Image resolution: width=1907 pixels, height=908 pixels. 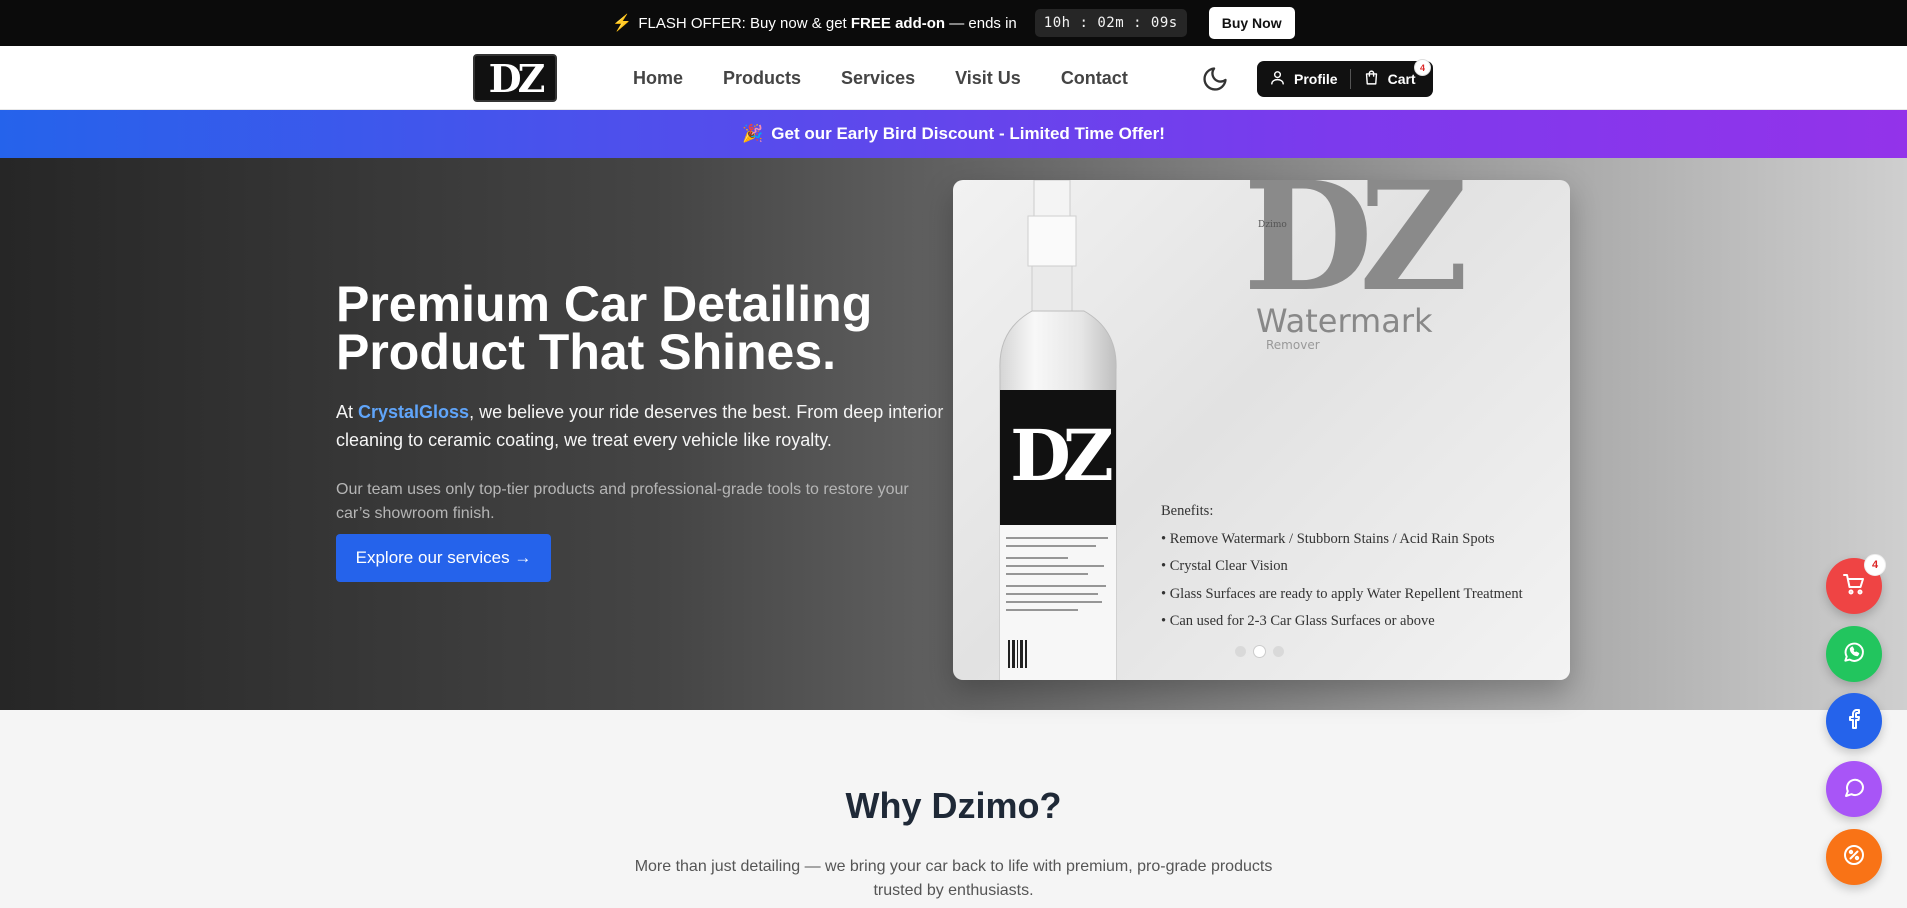 What do you see at coordinates (1371, 79) in the screenshot?
I see `shopping-bag-icon` at bounding box center [1371, 79].